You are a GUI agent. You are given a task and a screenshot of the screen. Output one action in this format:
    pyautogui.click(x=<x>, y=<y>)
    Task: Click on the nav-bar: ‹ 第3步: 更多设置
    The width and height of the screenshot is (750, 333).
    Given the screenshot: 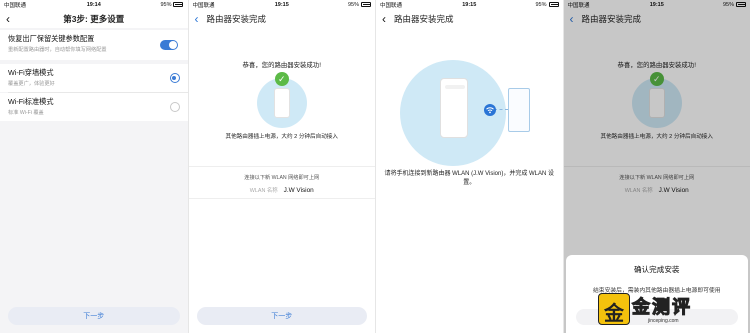 What is the action you would take?
    pyautogui.click(x=94, y=19)
    